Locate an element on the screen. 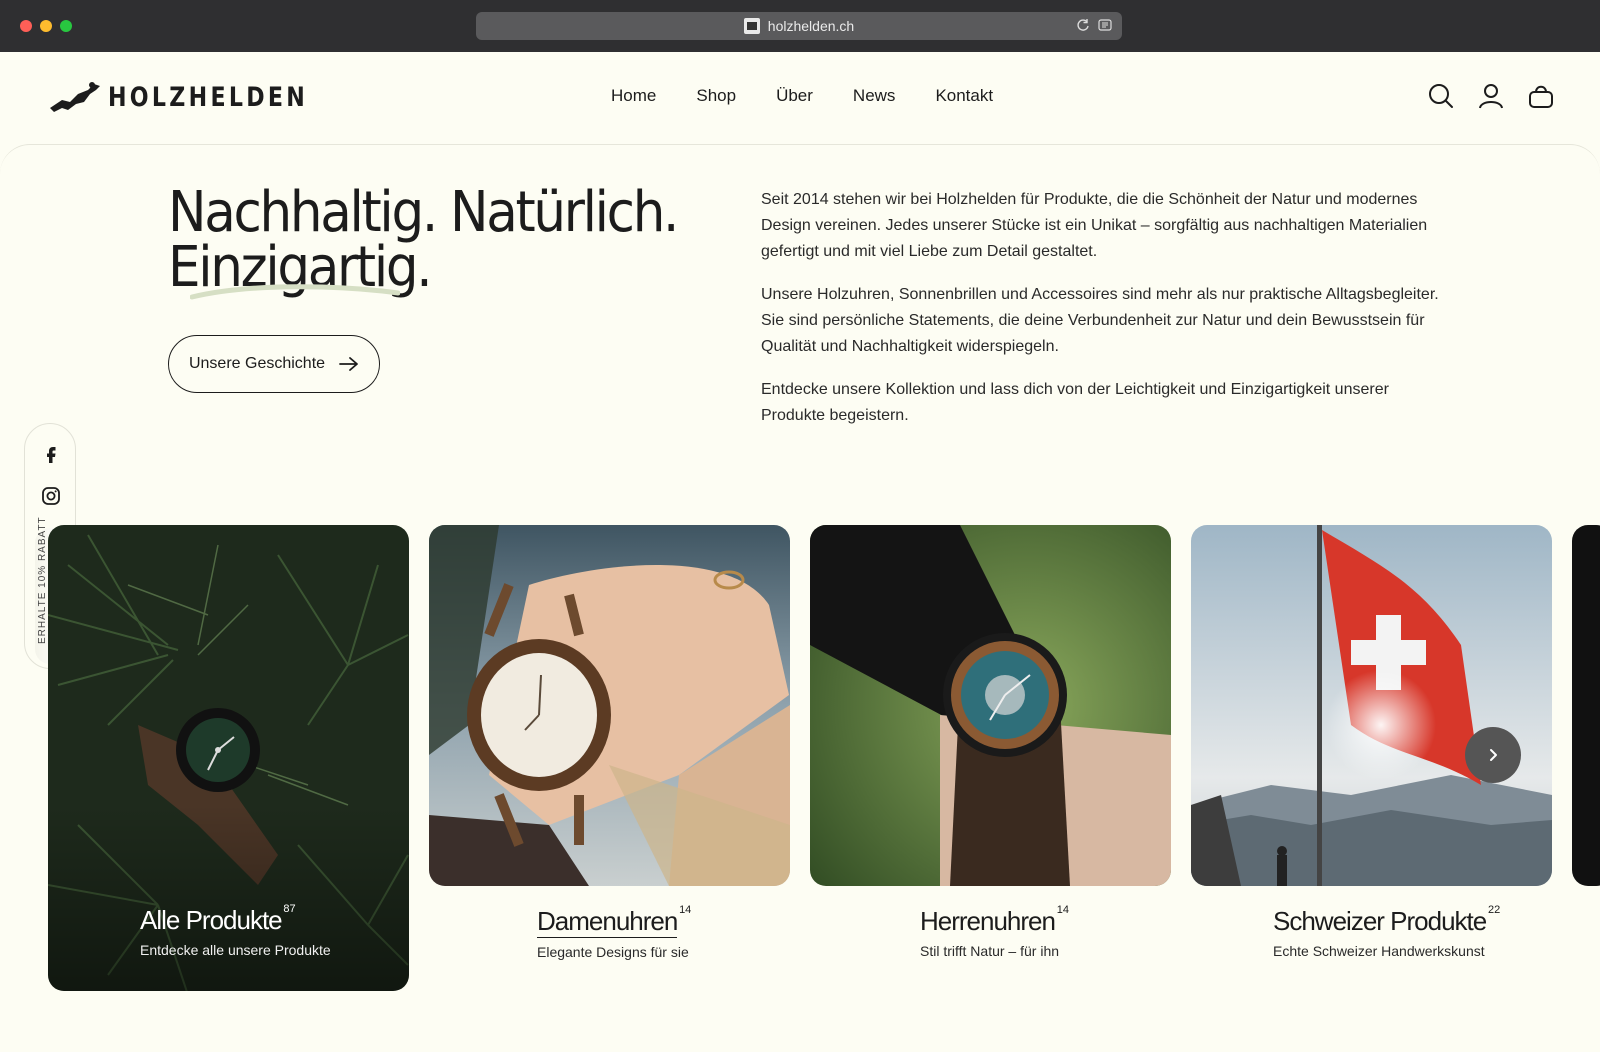 This screenshot has width=1600, height=1052. logo: HOLZHELDEN is located at coordinates (200, 97).